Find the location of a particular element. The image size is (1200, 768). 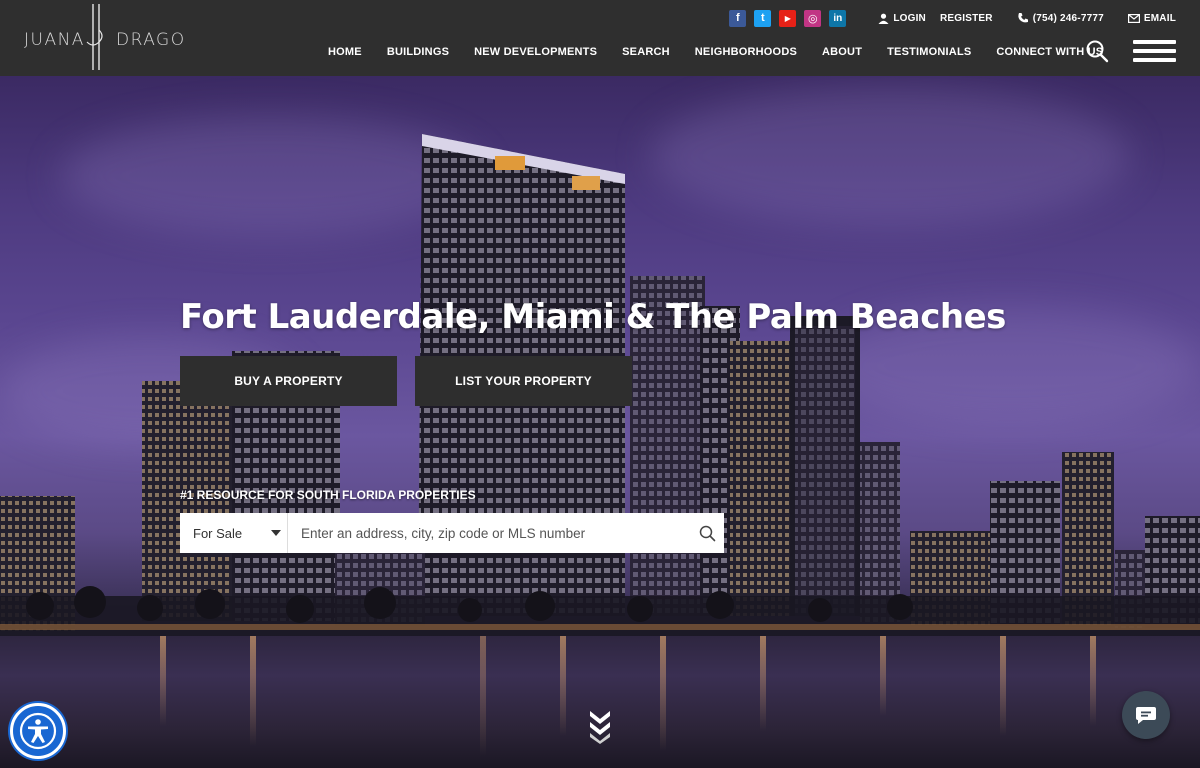

list-property-button: LIST YOUR PROPERTY is located at coordinates (523, 381).